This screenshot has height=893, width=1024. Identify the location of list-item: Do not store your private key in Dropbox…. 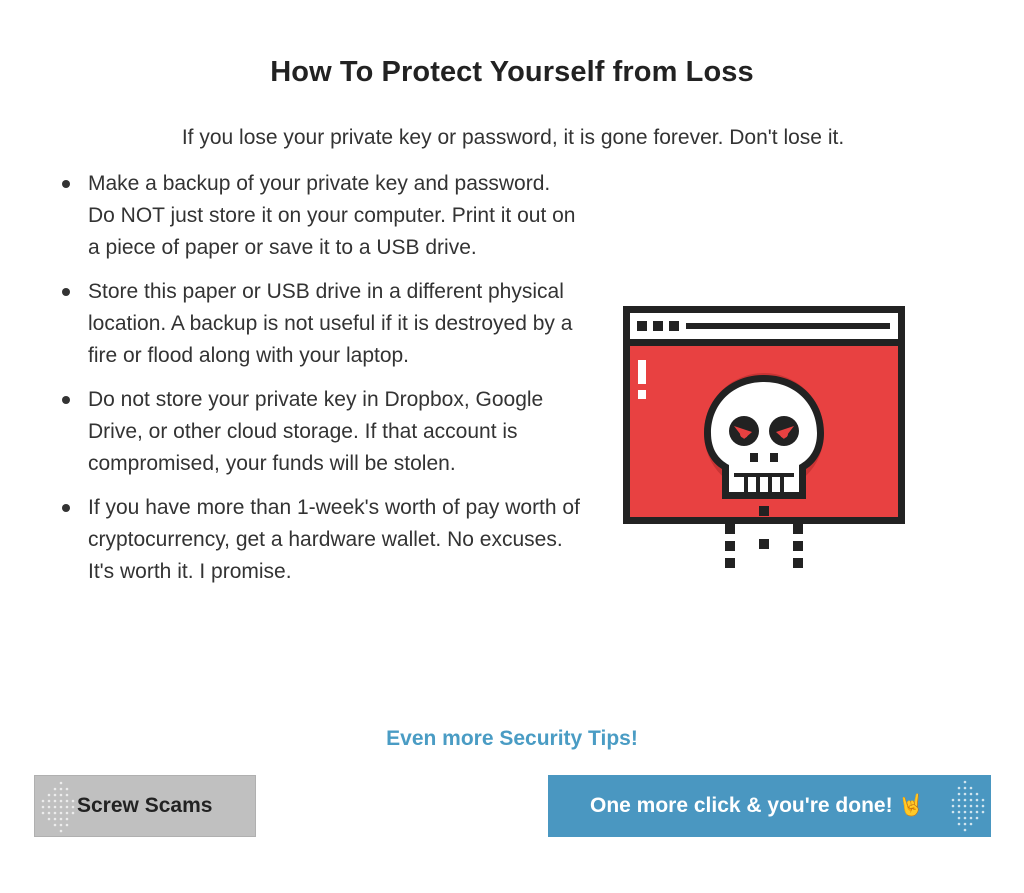
(322, 432).